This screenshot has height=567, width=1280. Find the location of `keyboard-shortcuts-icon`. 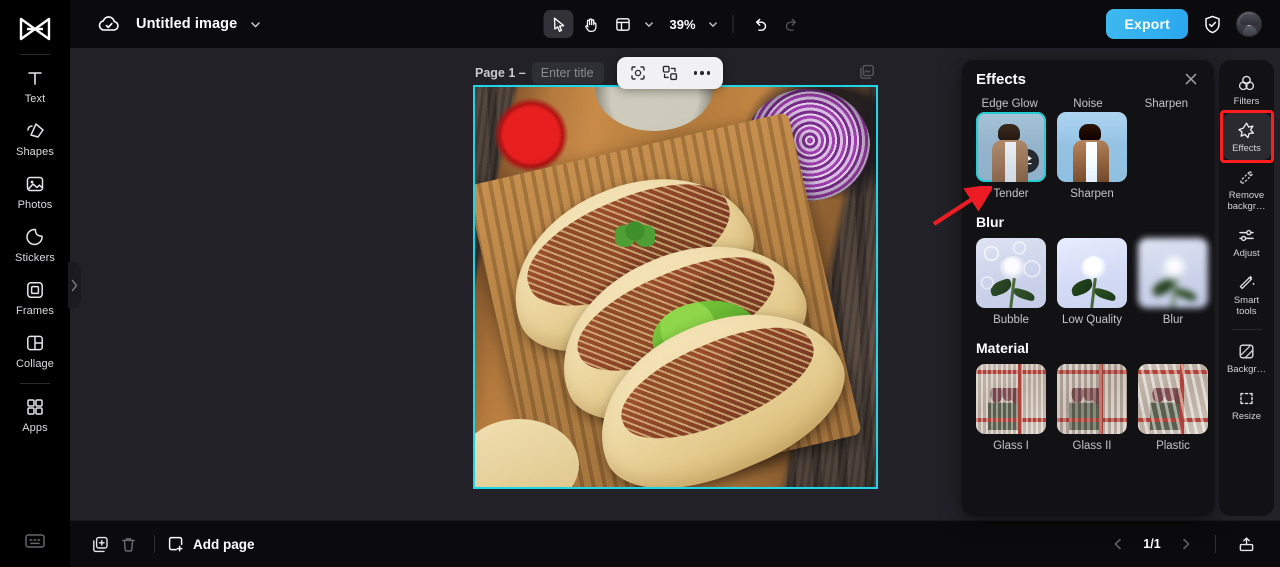

keyboard-shortcuts-icon is located at coordinates (35, 541).